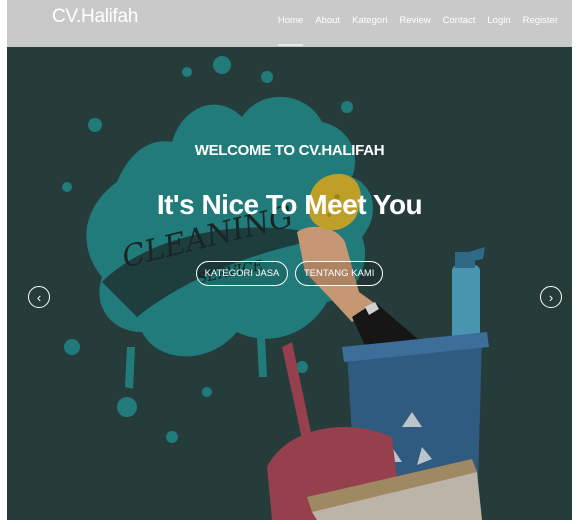 Image resolution: width=579 pixels, height=524 pixels. Describe the element at coordinates (290, 30) in the screenshot. I see `nav-home: Home` at that location.